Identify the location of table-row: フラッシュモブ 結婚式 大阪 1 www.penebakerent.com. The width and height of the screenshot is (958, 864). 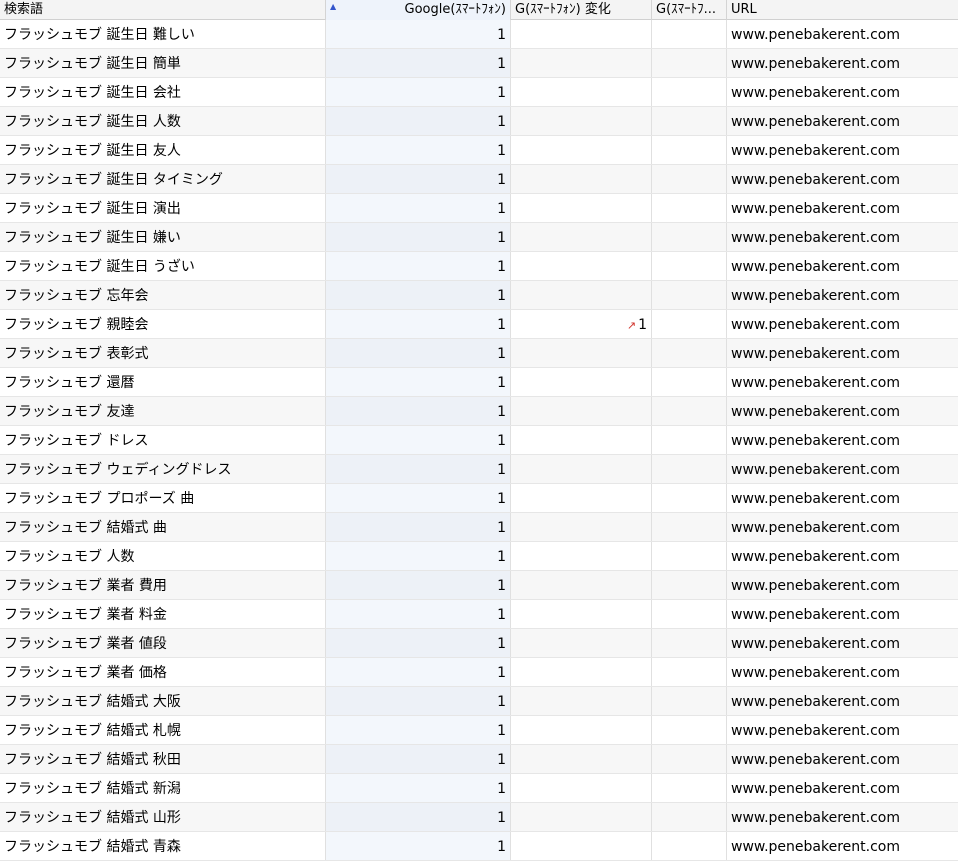
(479, 701).